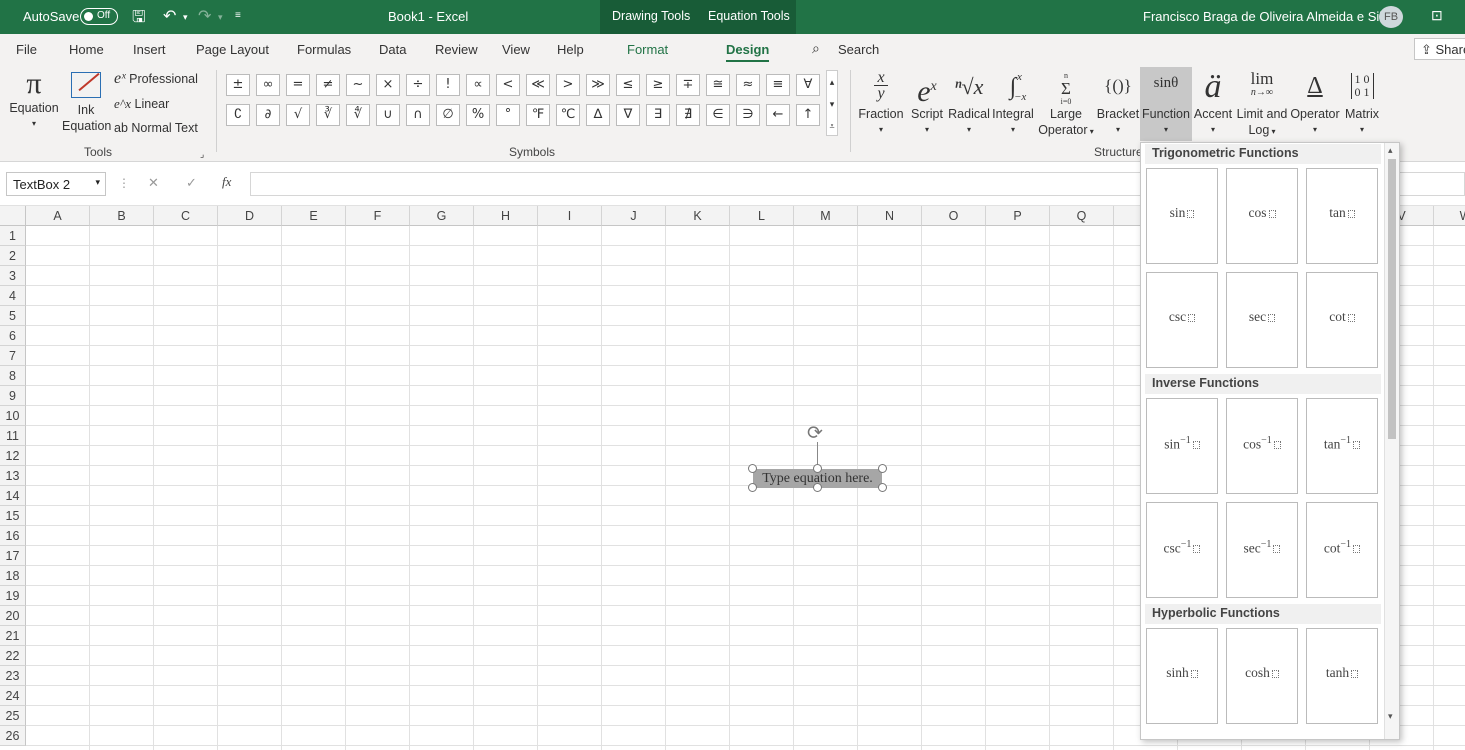 The height and width of the screenshot is (750, 1465). Describe the element at coordinates (698, 216) in the screenshot. I see `column-header: K` at that location.